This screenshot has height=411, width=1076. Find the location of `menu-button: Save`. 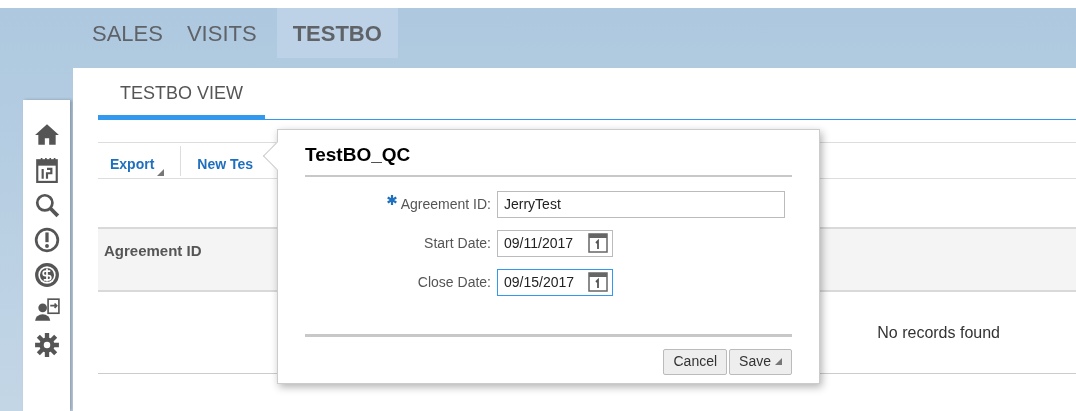

menu-button: Save is located at coordinates (760, 361).